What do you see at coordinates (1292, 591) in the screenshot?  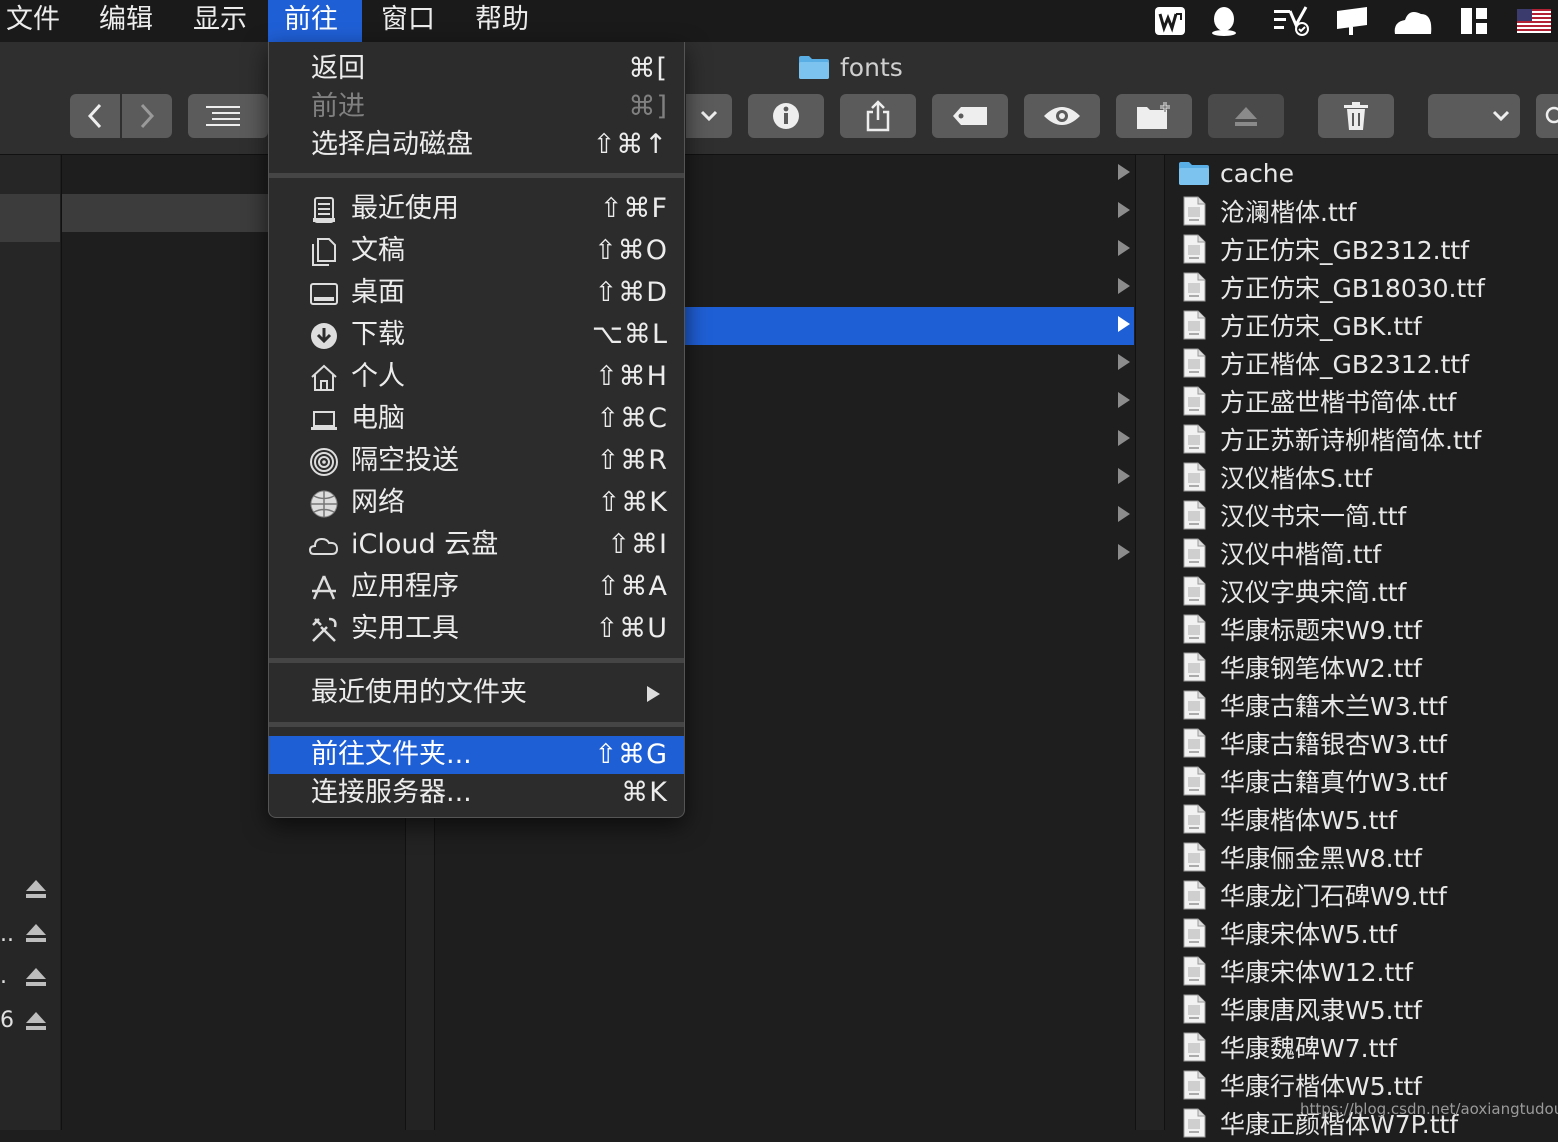 I see `file-row: 汉仪字典宋简.ttf` at bounding box center [1292, 591].